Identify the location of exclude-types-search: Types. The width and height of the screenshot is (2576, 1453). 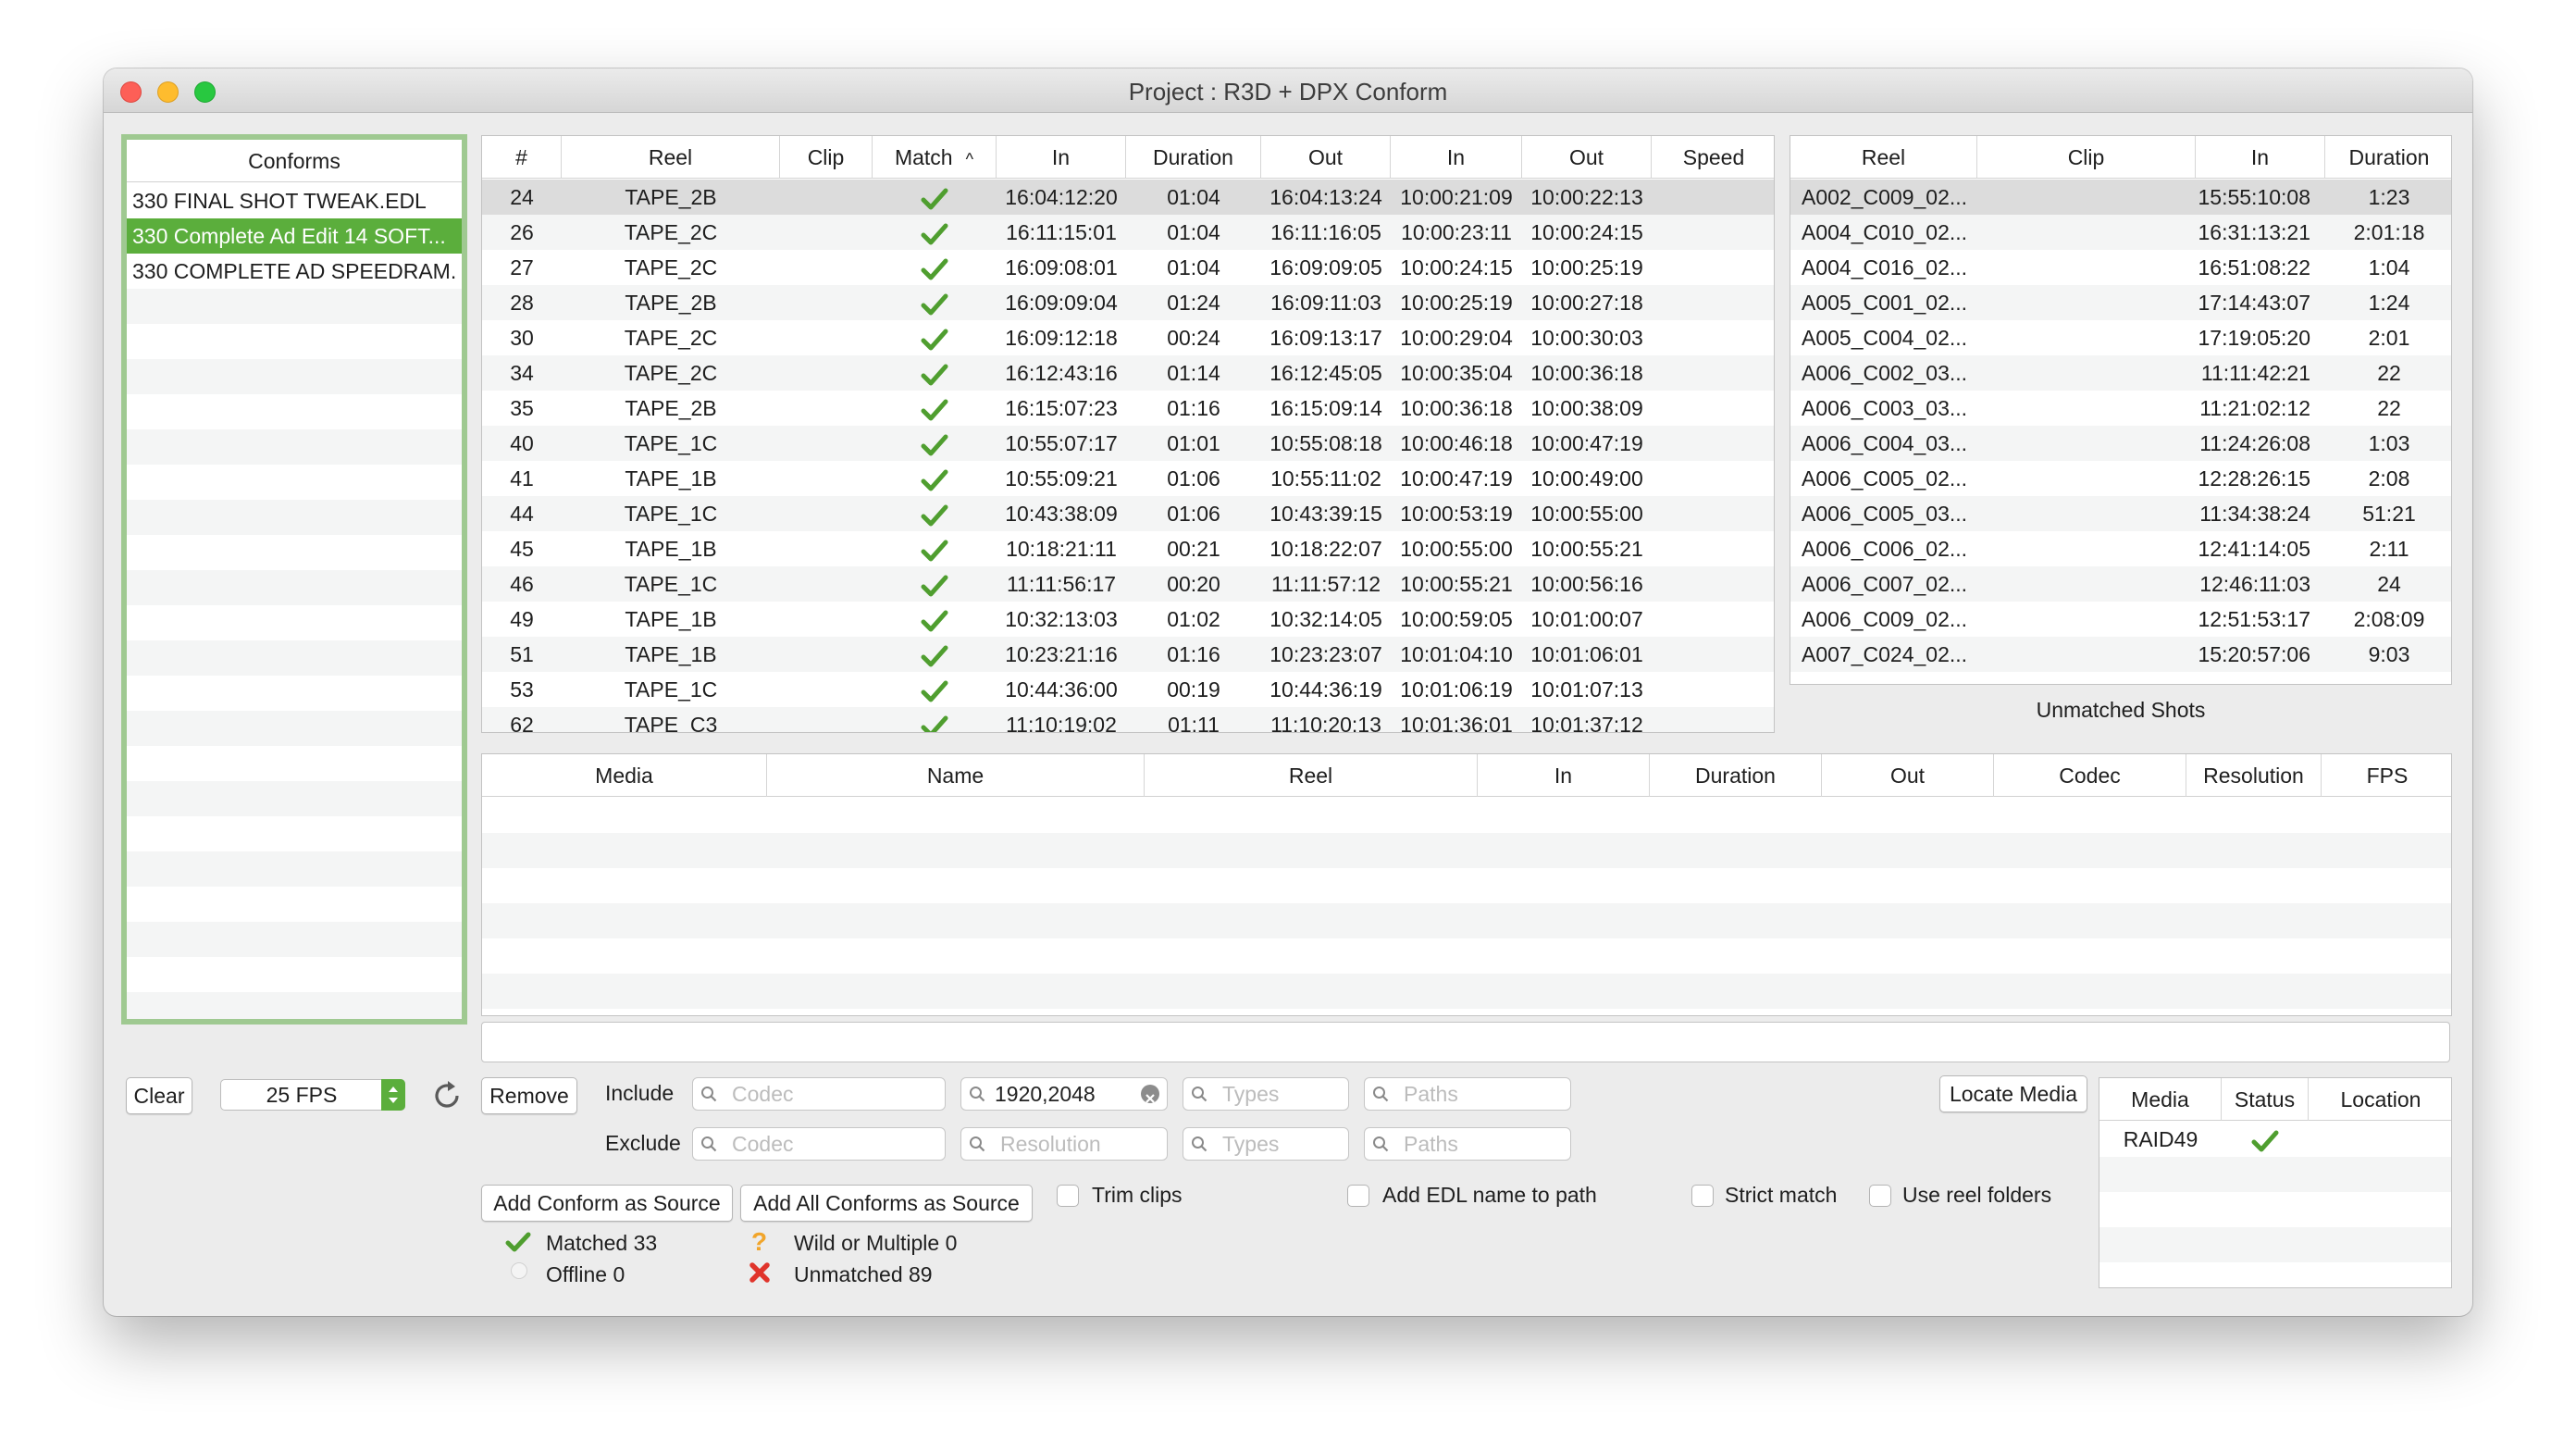
(1266, 1144).